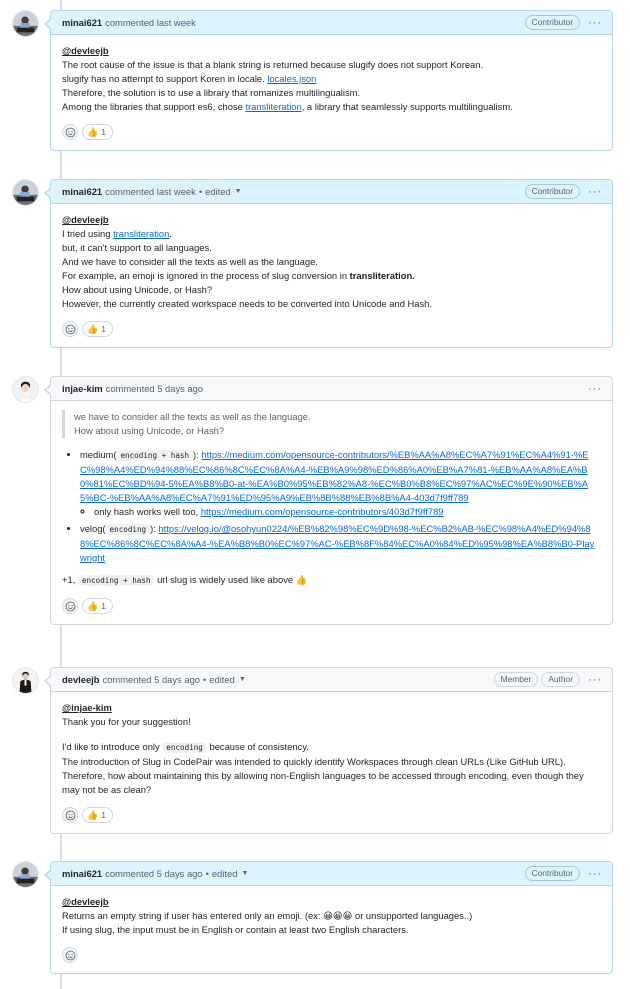  Describe the element at coordinates (82, 388) in the screenshot. I see `author-link: injae-kim` at that location.